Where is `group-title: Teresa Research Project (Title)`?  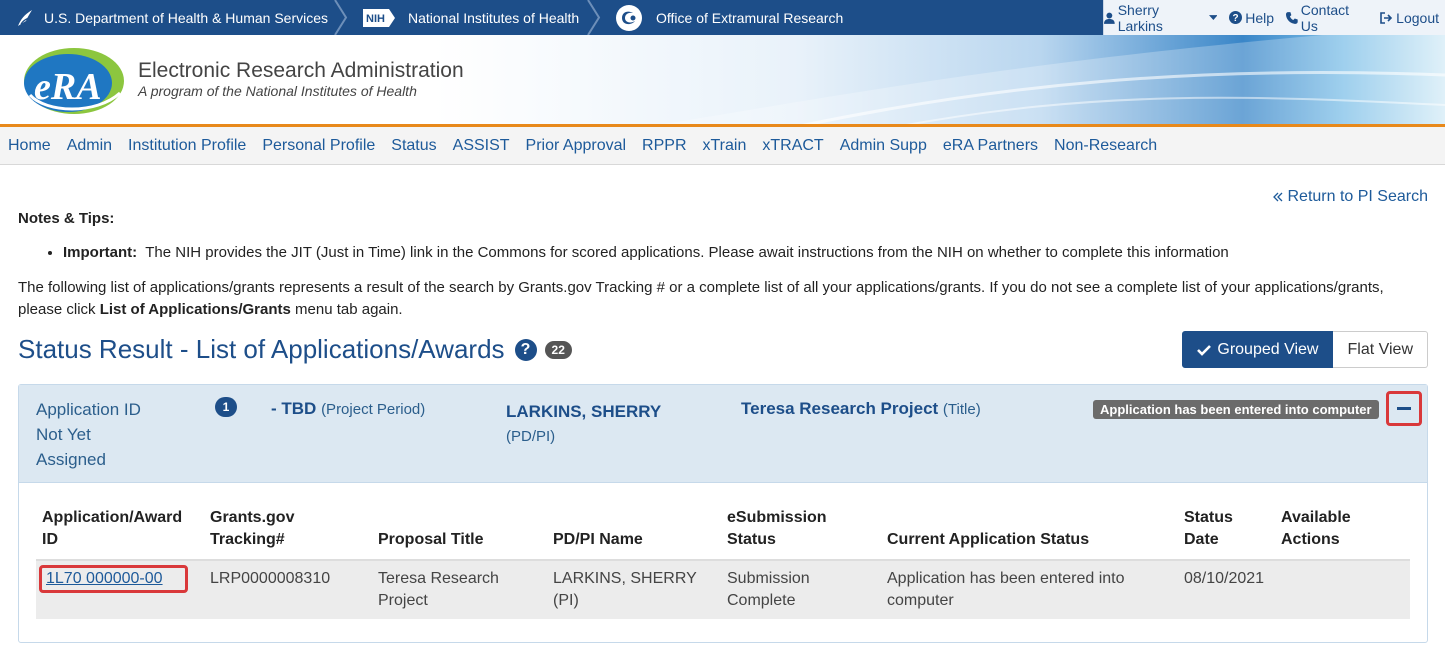
group-title: Teresa Research Project (Title) is located at coordinates (861, 409).